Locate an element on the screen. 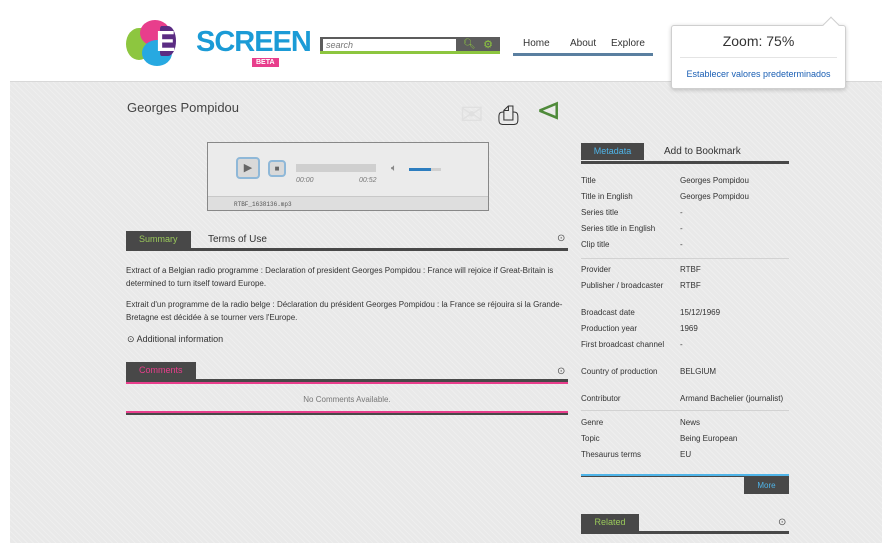 Image resolution: width=886 pixels, height=543 pixels. metadata-key: Broadcast date is located at coordinates (608, 312).